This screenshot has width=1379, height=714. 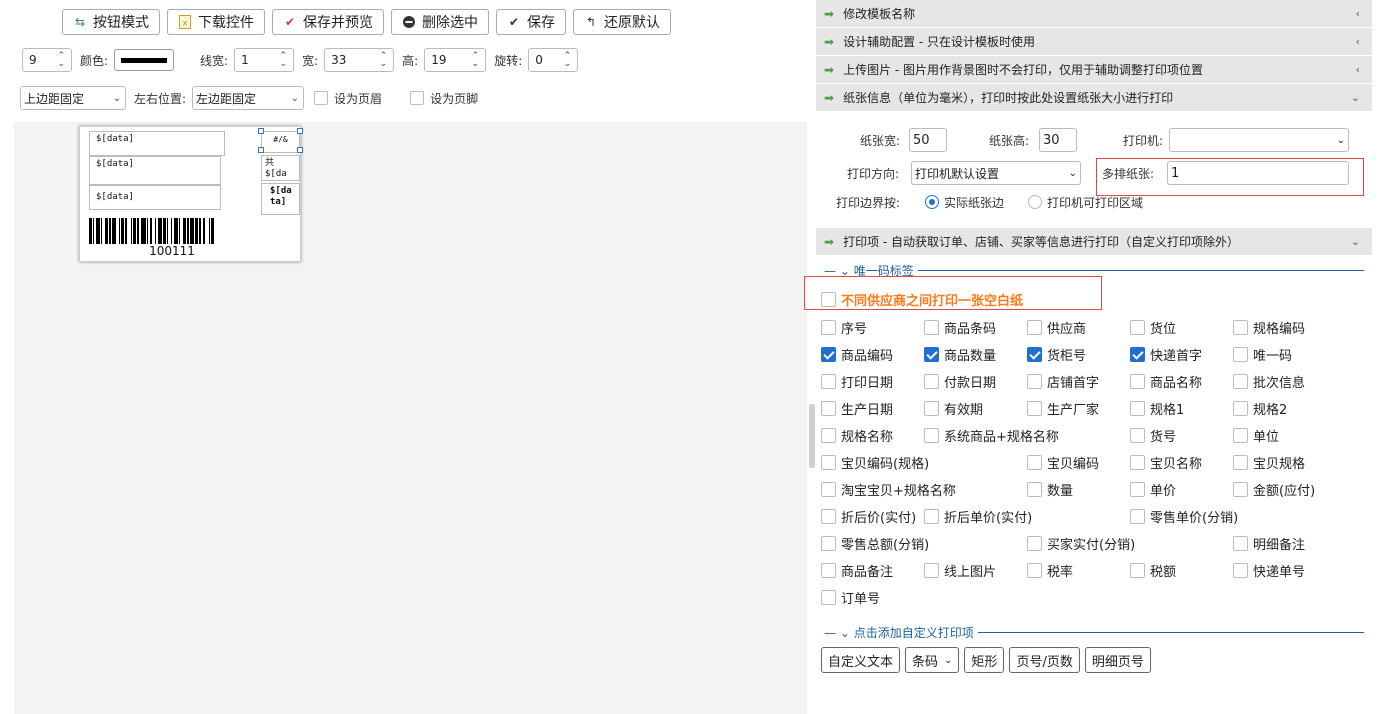 I want to click on print-item-option: 税率, so click(x=1050, y=570).